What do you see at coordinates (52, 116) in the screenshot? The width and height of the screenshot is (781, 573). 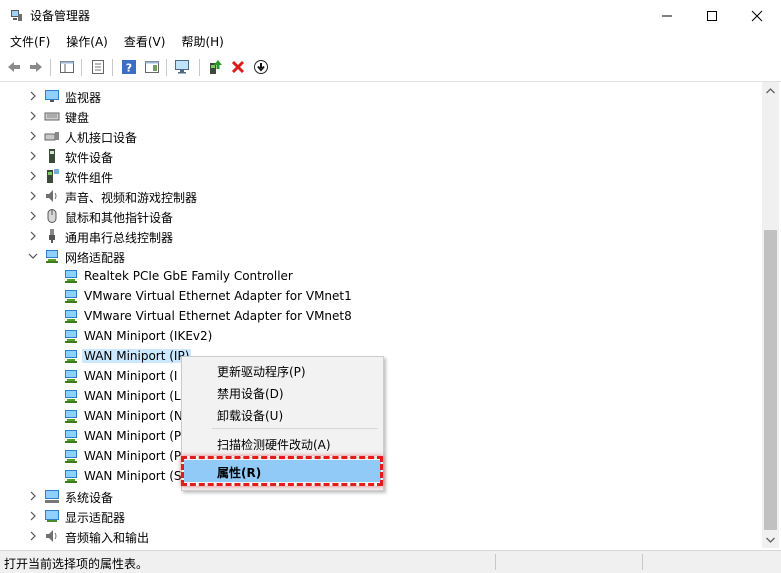 I see `keyboard-icon` at bounding box center [52, 116].